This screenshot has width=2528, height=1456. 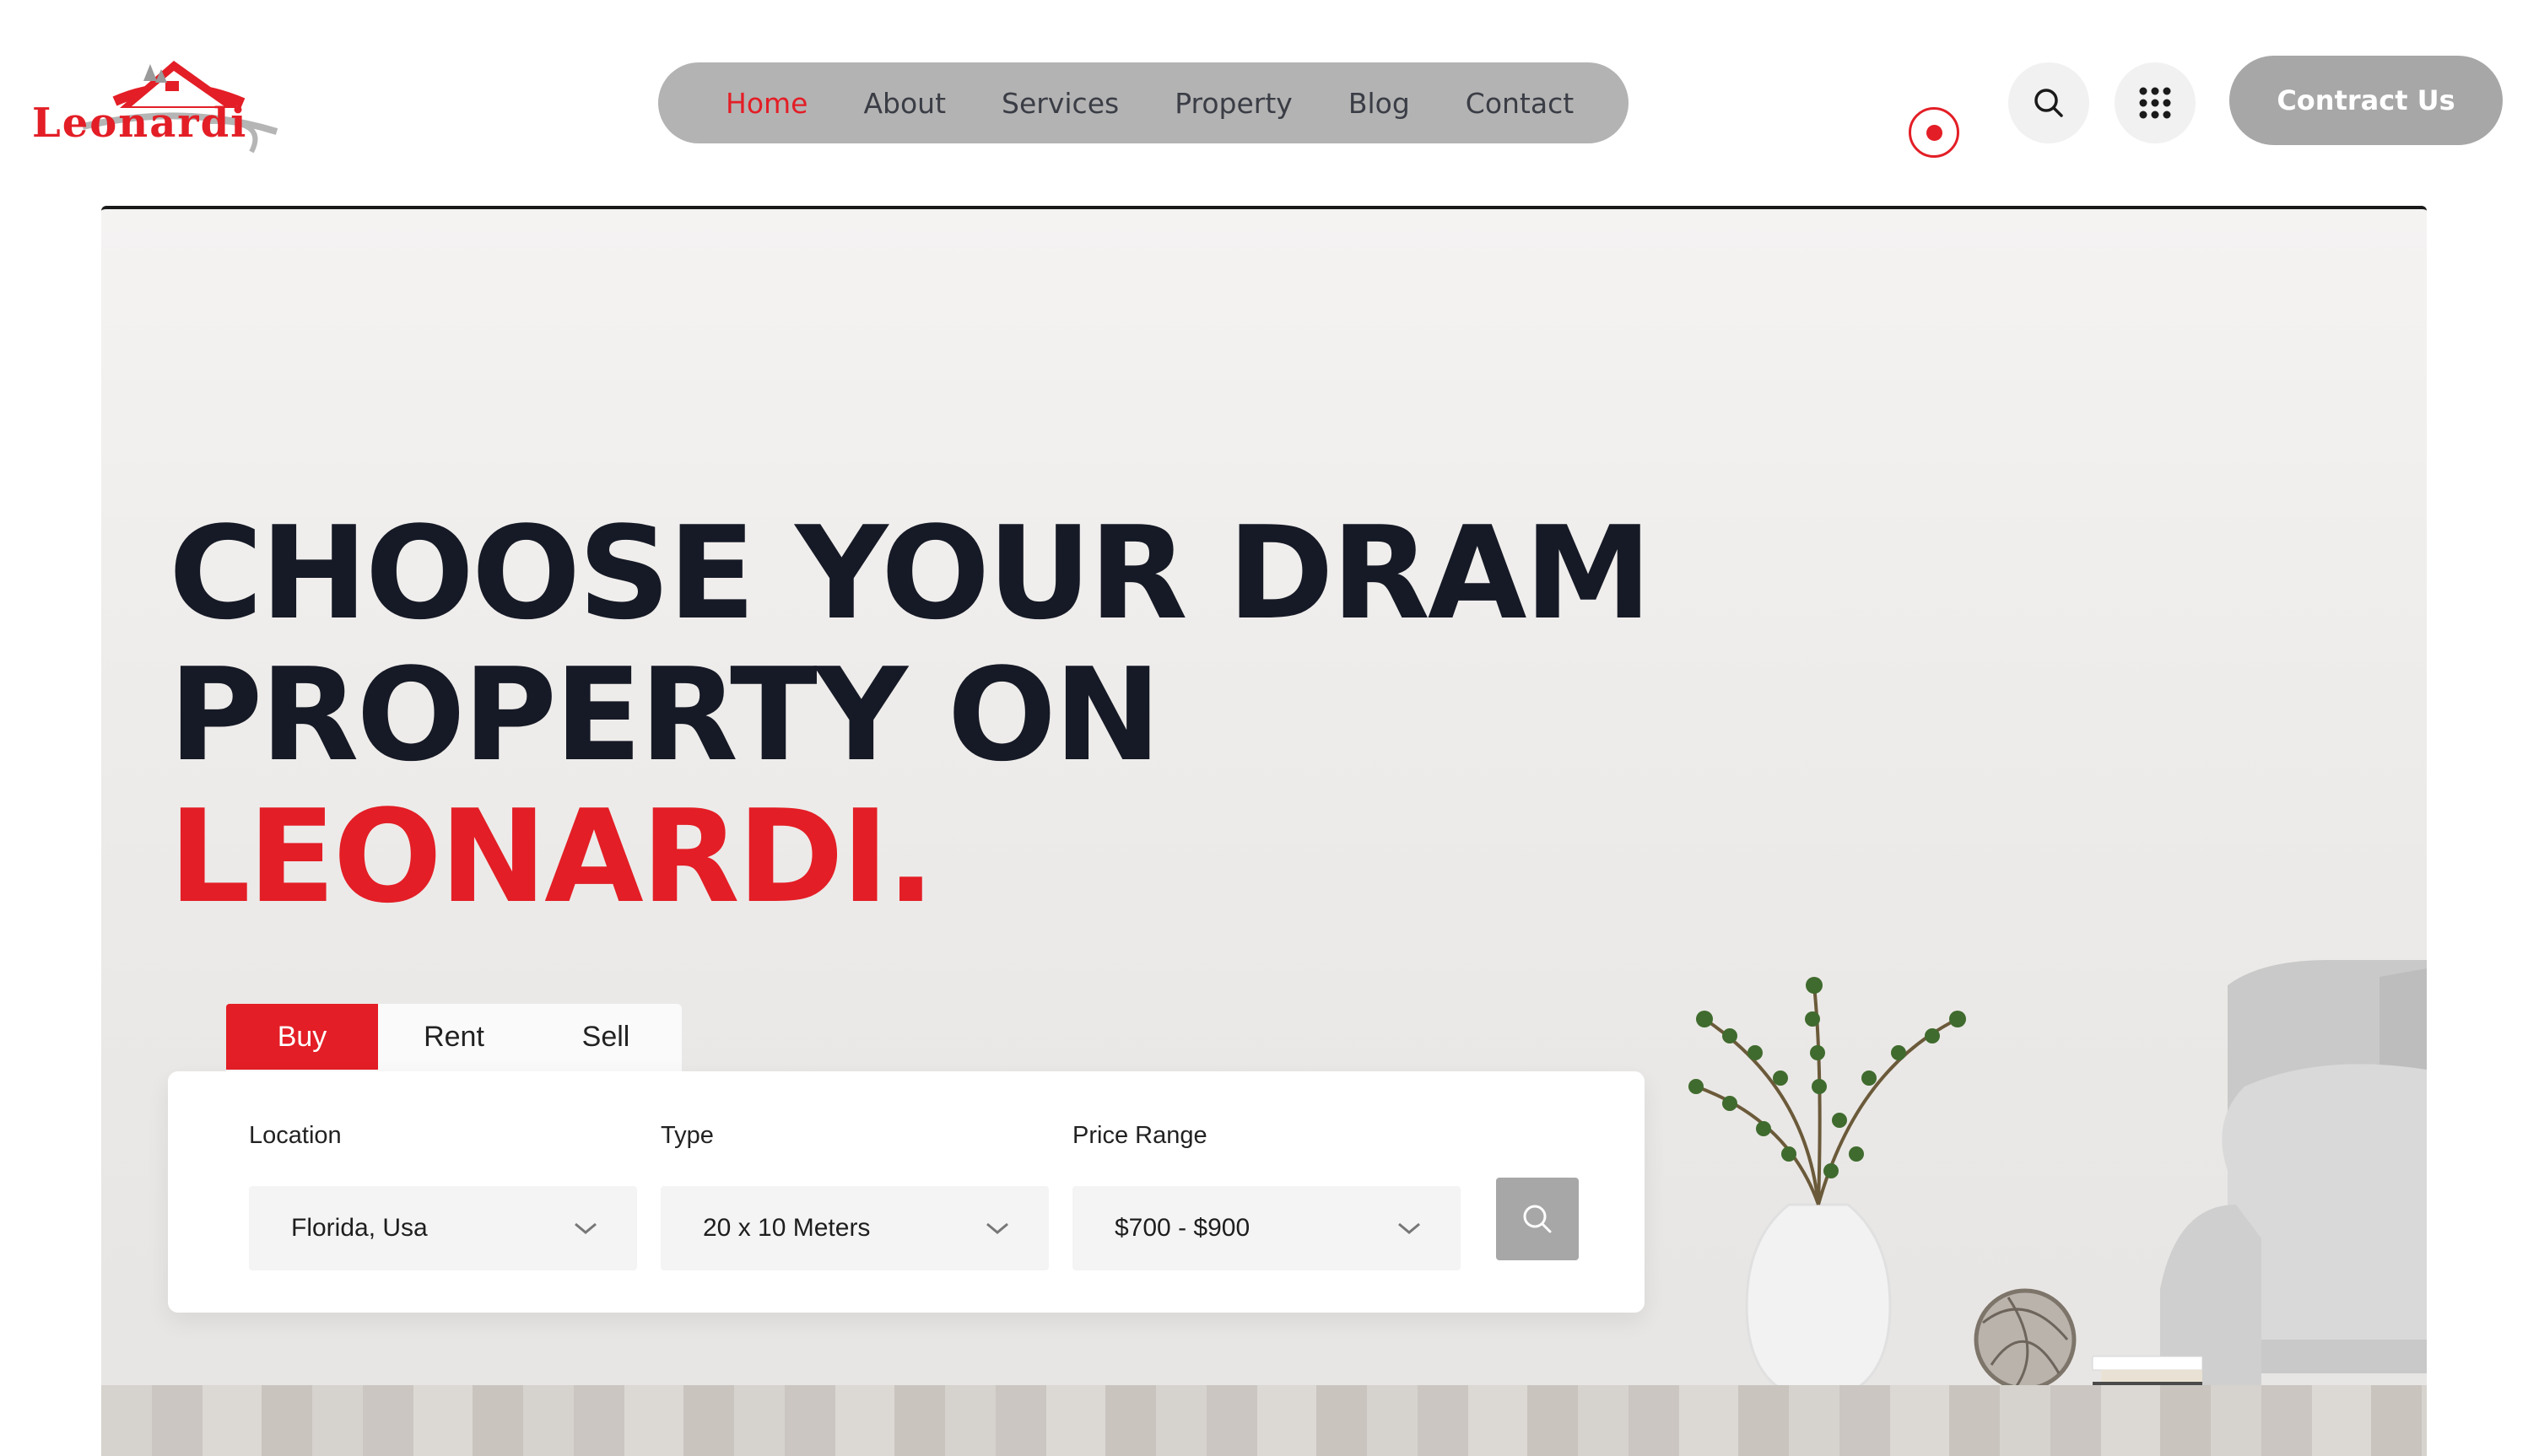 I want to click on hero-title-line-1: CHOOSE YOUR DRAM, so click(x=910, y=573).